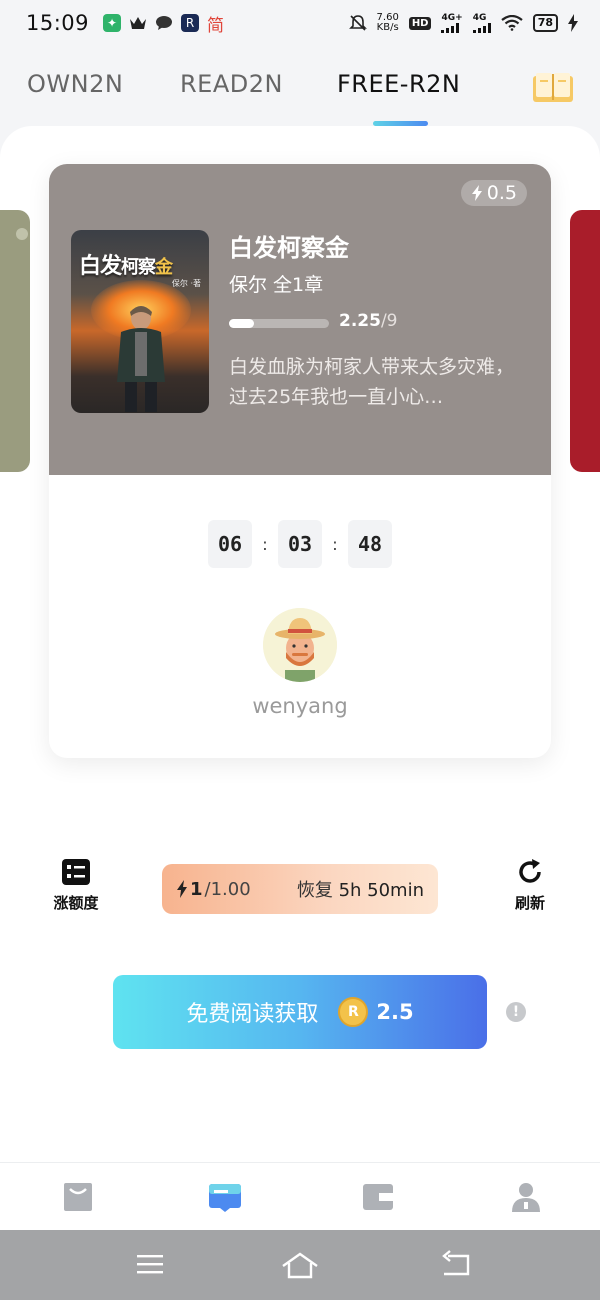 This screenshot has width=600, height=1300. Describe the element at coordinates (530, 885) in the screenshot. I see `refresh-button: 刷新` at that location.